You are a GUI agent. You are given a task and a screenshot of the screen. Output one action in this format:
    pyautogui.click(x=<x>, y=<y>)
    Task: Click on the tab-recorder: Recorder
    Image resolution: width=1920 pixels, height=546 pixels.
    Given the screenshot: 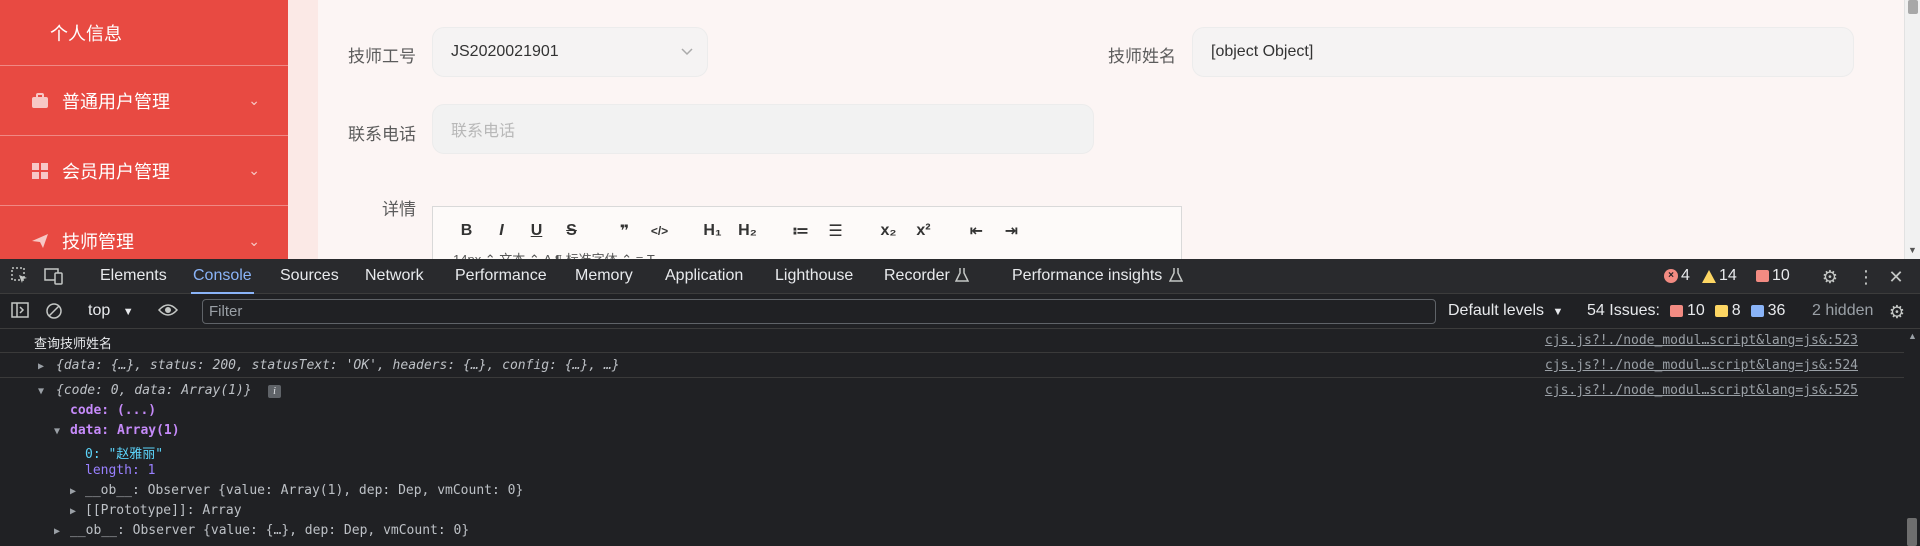 What is the action you would take?
    pyautogui.click(x=917, y=276)
    